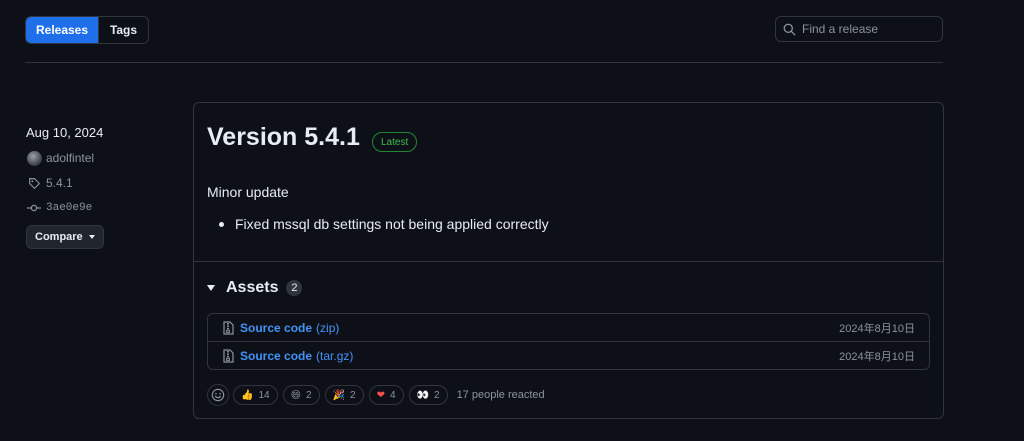 This screenshot has width=1024, height=441. I want to click on reactions-bar: 👍 14 😄 2 🎉 2 ❤ 4 👀 2 17 people reacted, so click(376, 395).